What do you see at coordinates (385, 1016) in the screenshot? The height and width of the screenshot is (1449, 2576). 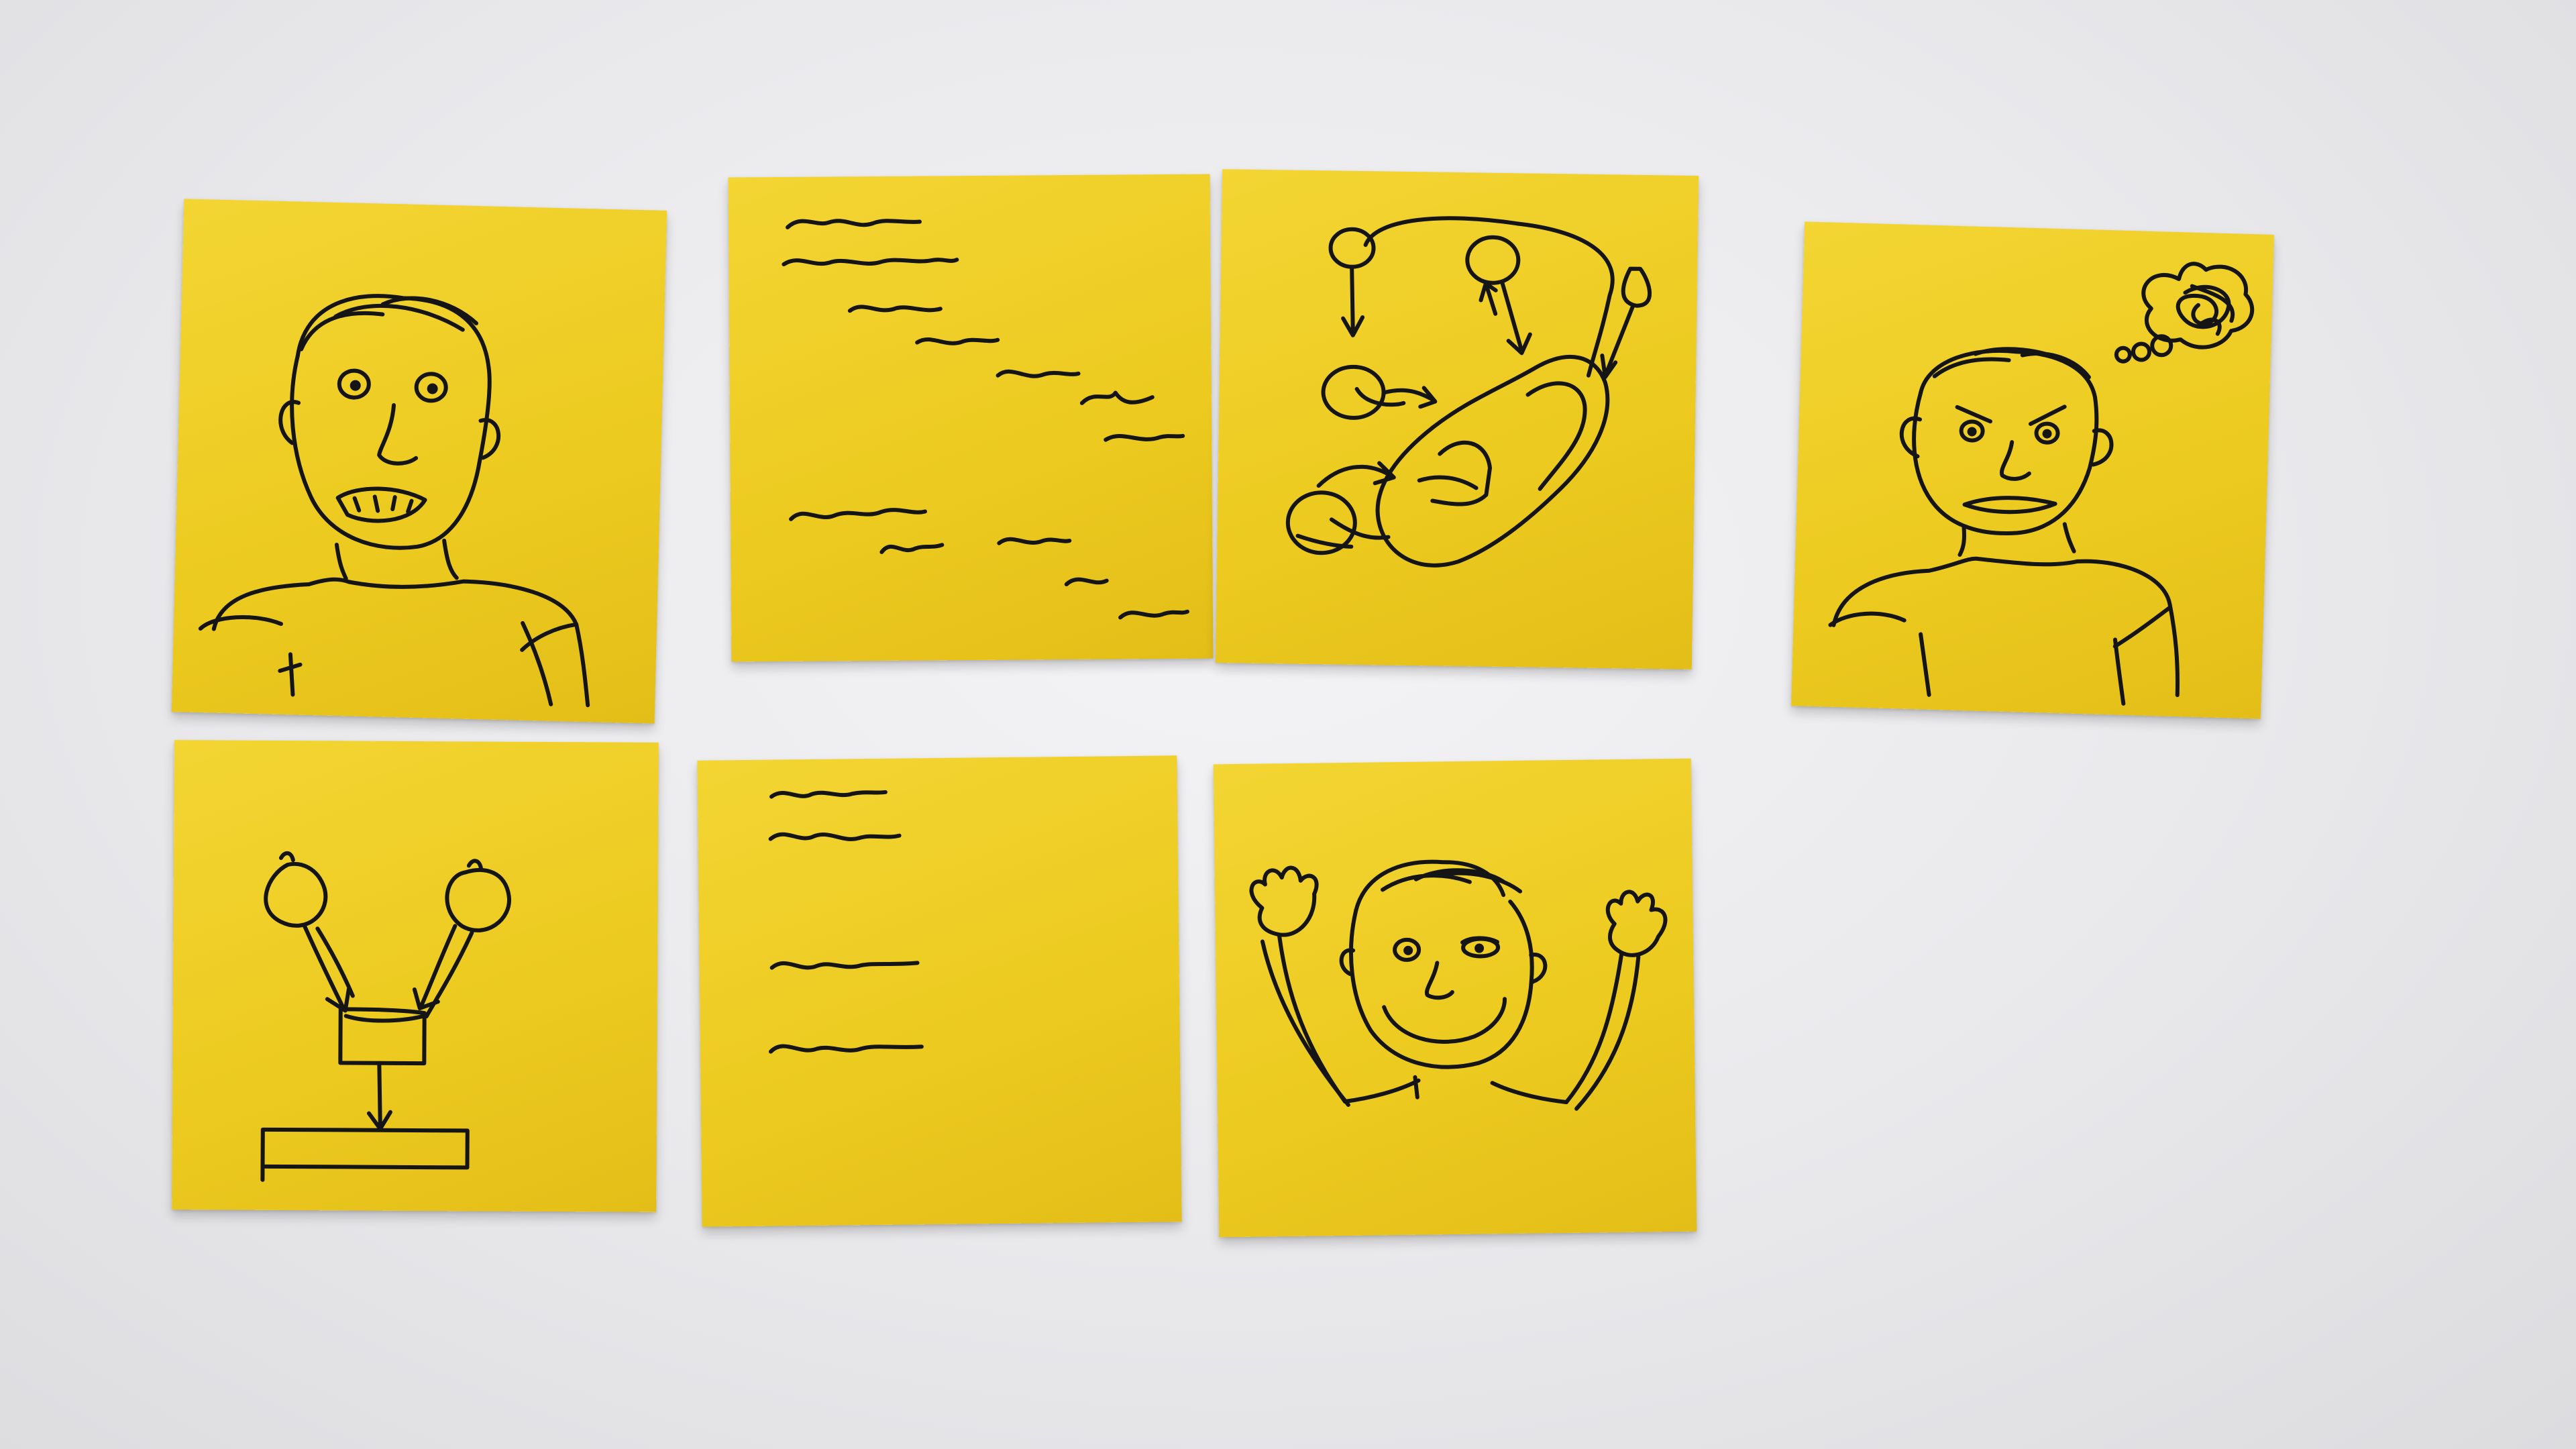 I see `merging-thoughts-diagram-icon` at bounding box center [385, 1016].